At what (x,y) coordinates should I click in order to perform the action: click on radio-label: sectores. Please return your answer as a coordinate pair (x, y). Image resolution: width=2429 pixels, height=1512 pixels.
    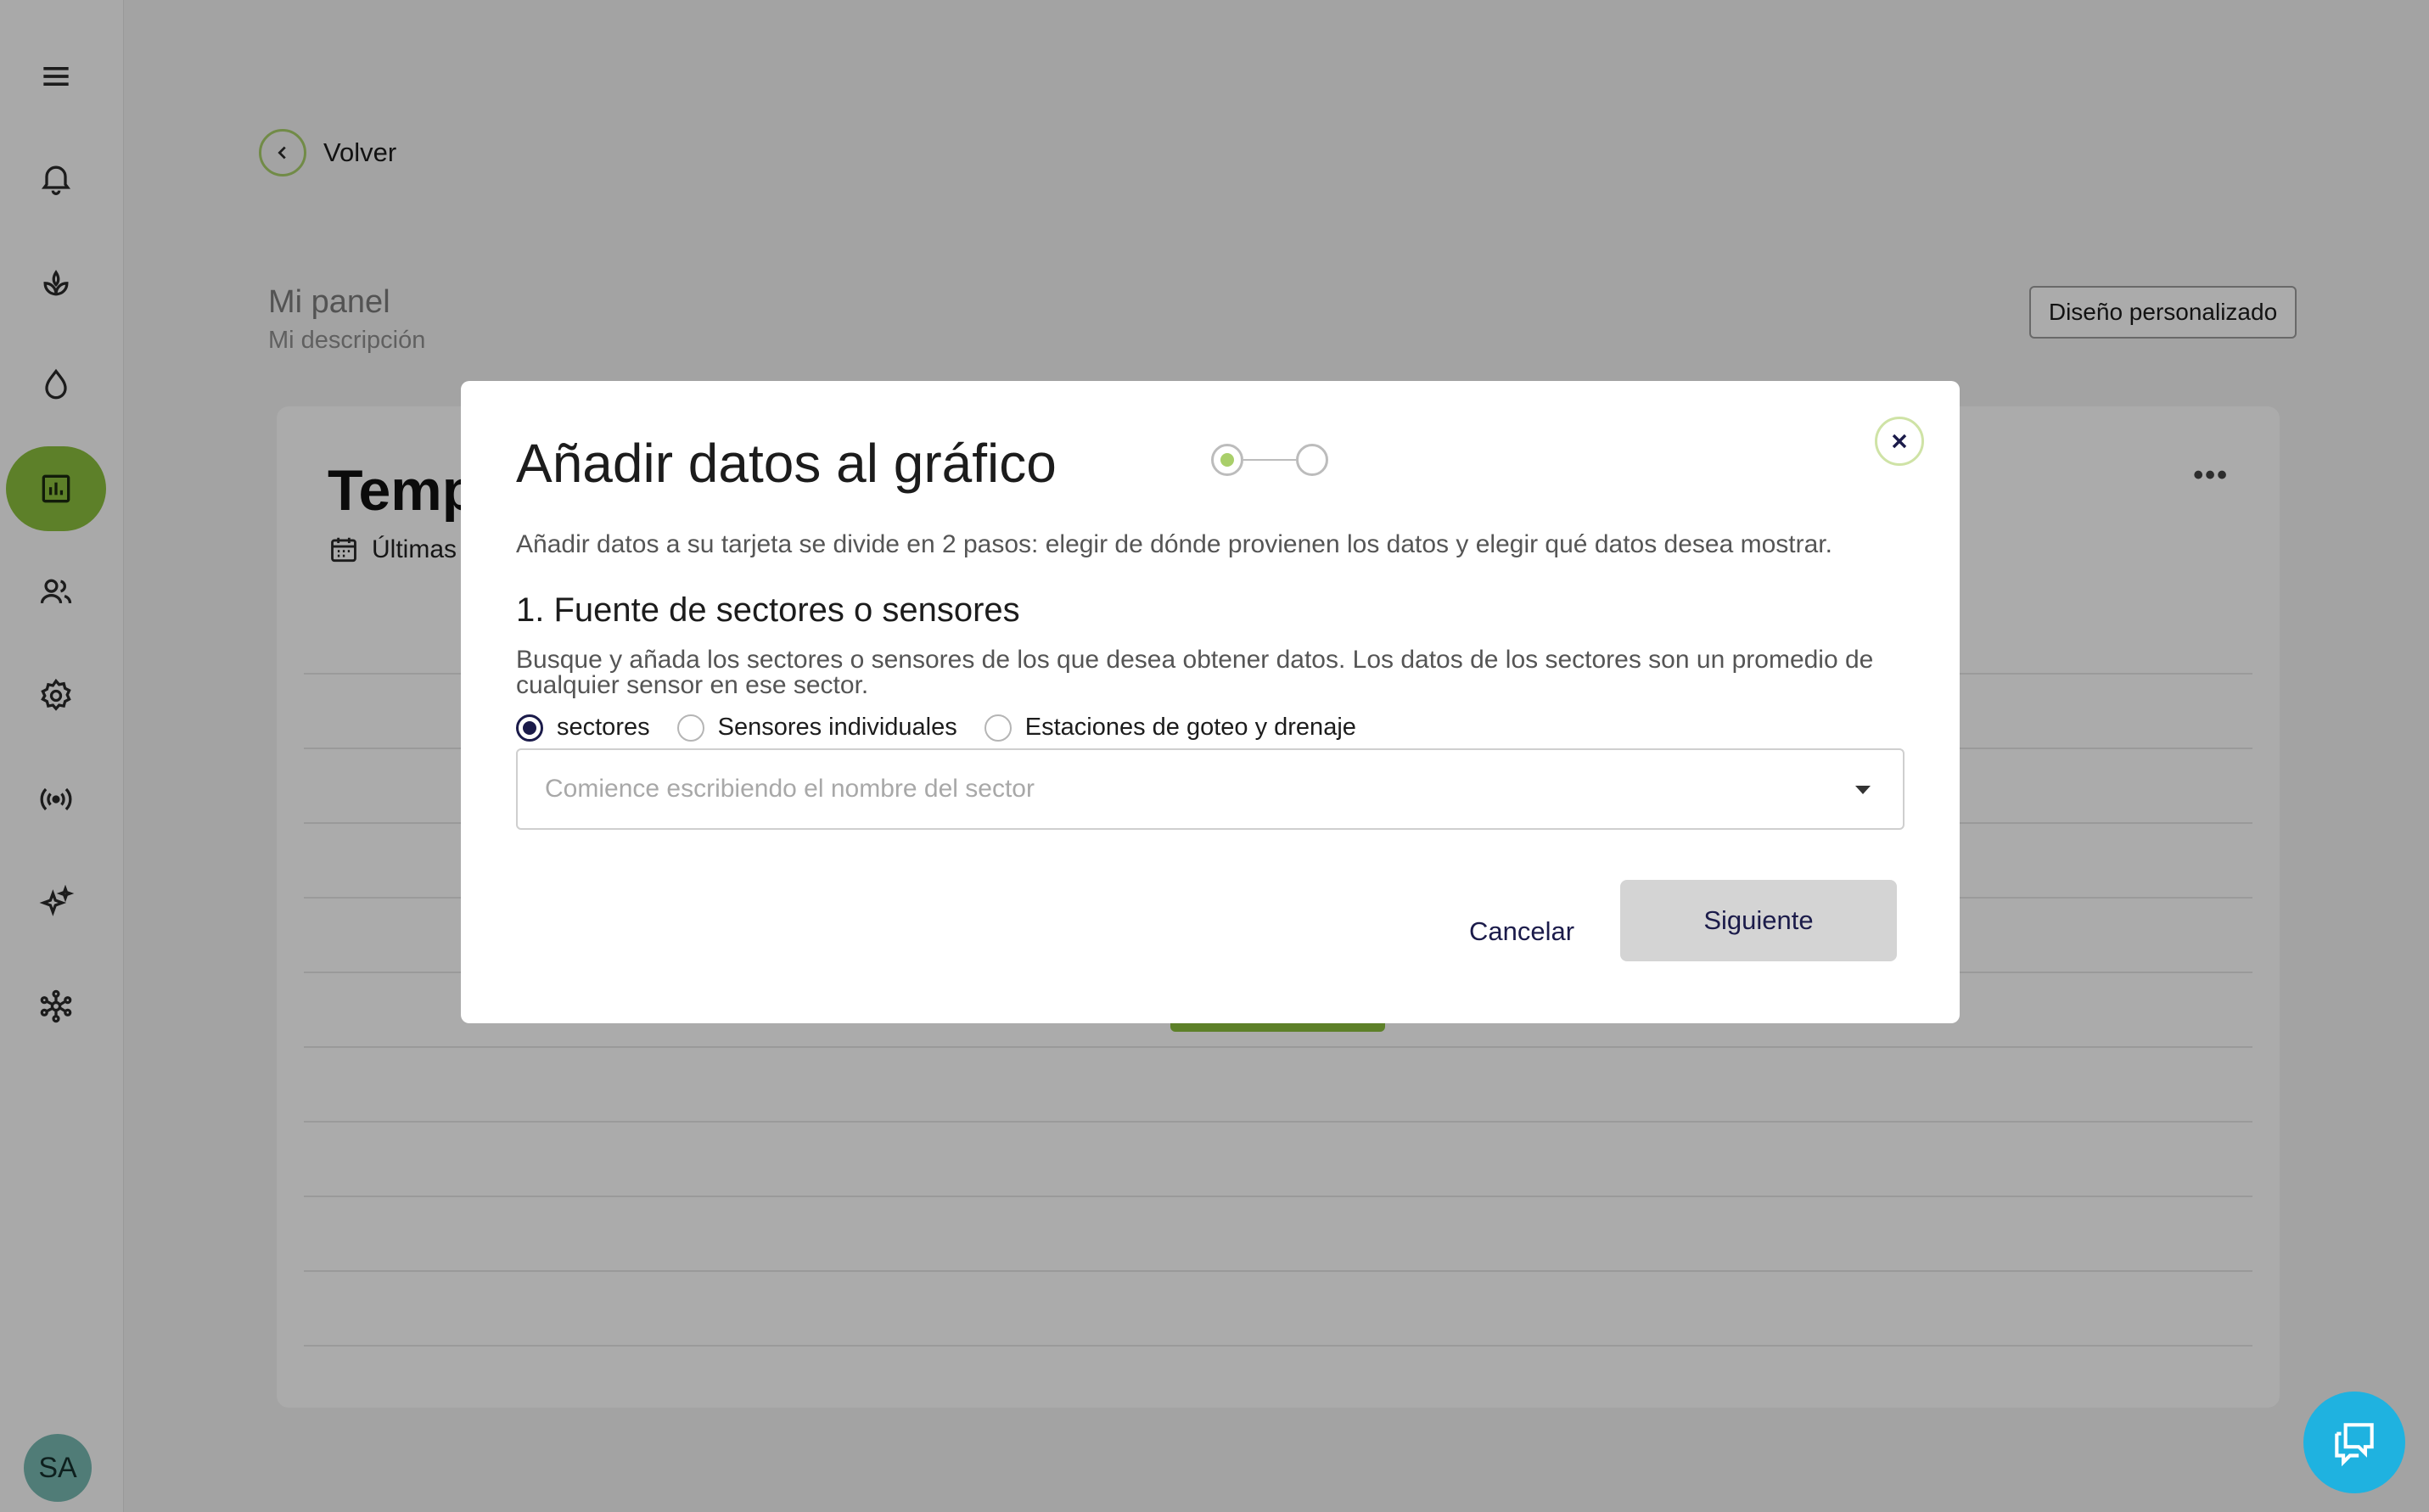
    Looking at the image, I should click on (603, 728).